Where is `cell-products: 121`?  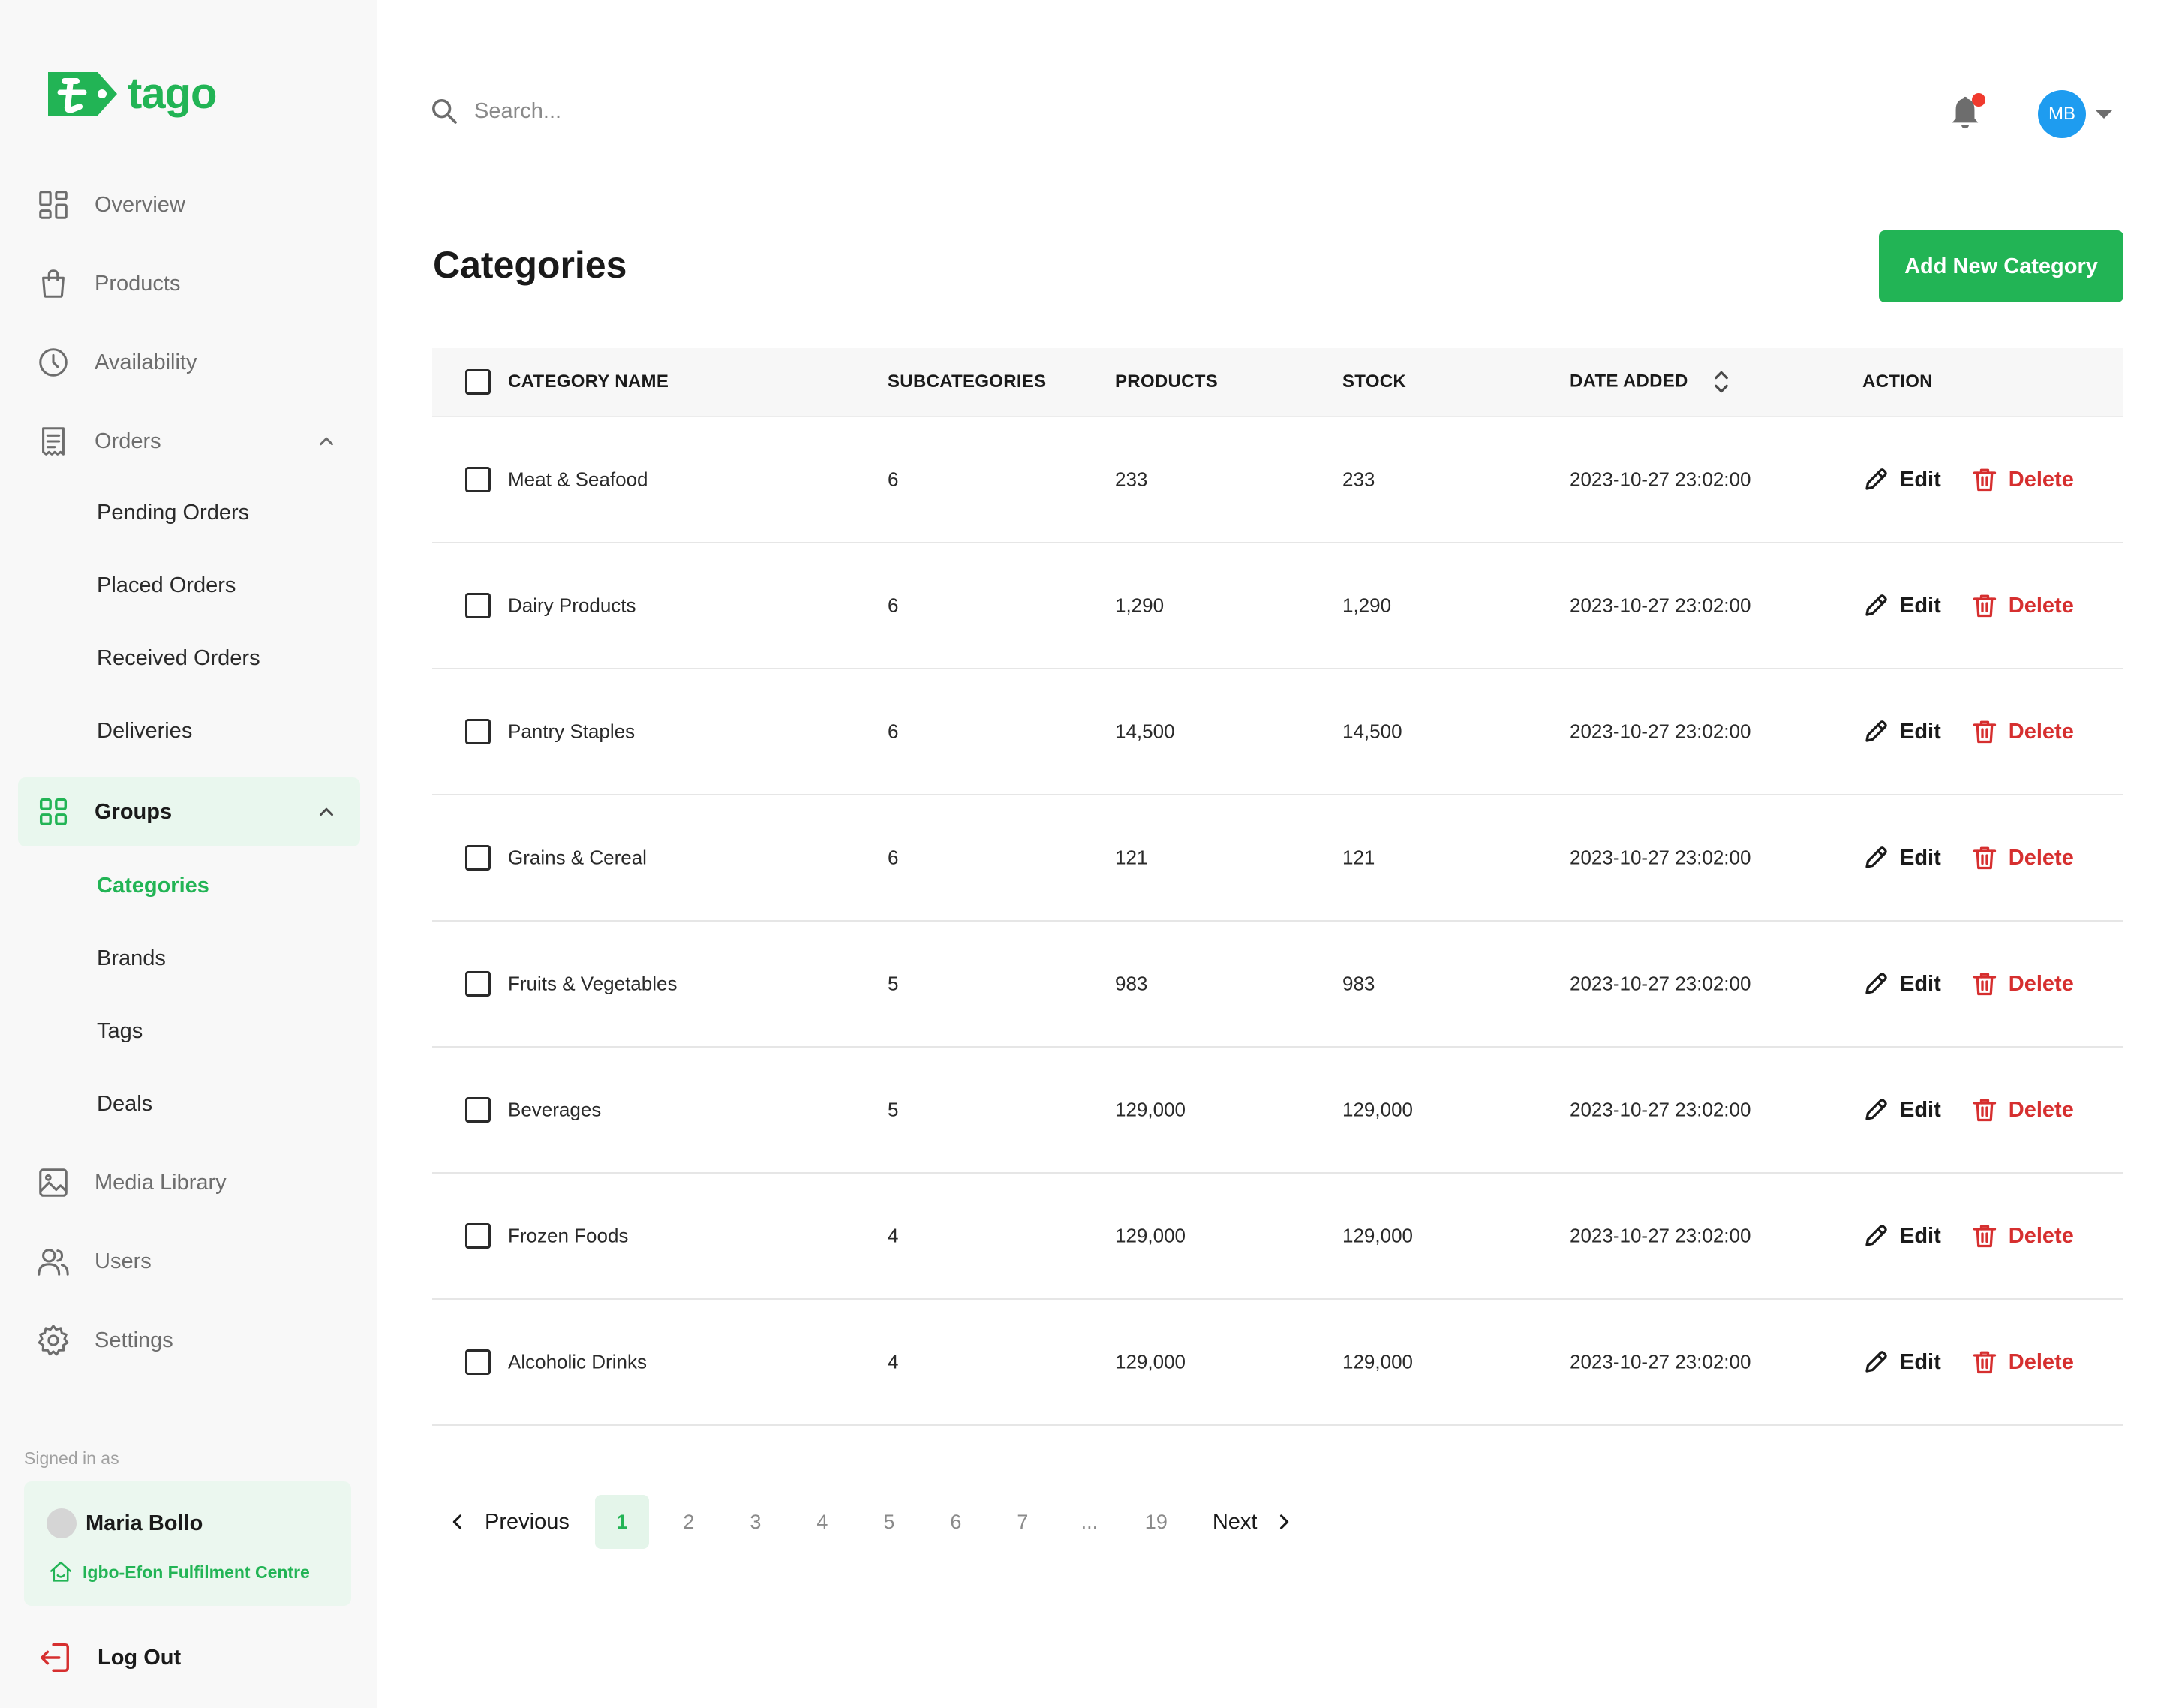
cell-products: 121 is located at coordinates (1131, 857).